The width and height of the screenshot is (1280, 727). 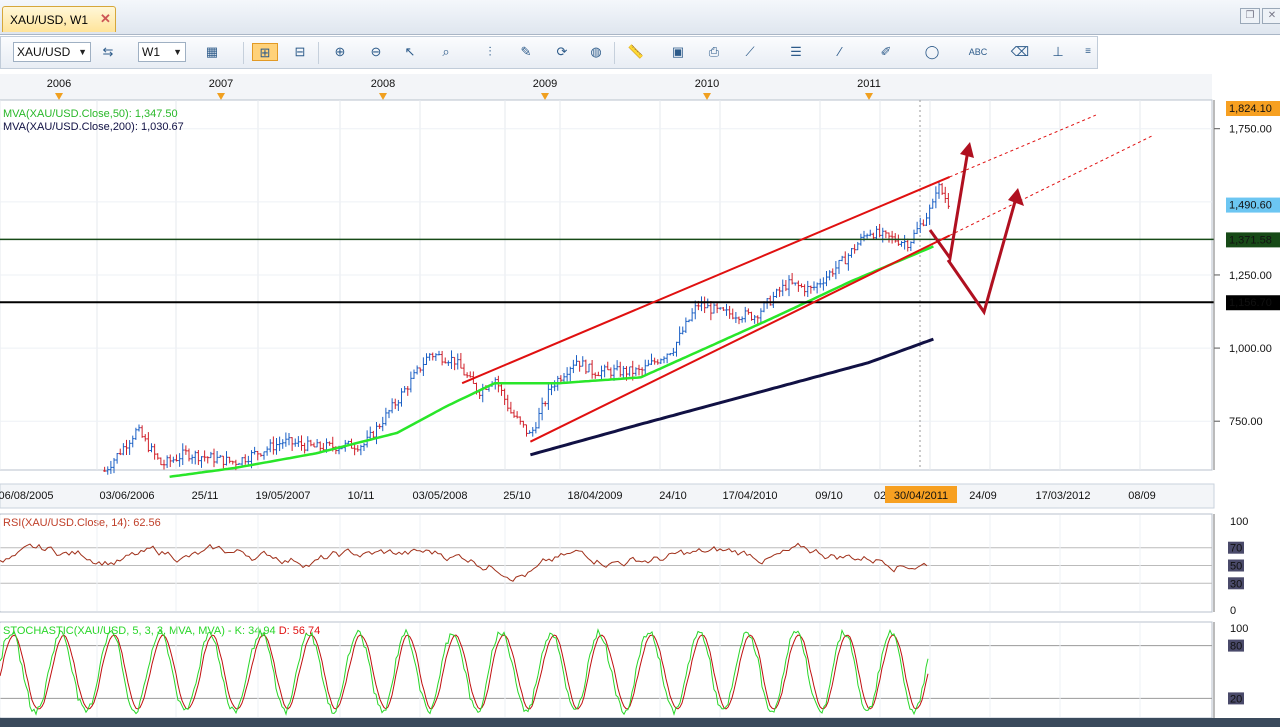 I want to click on rsi-tick-label: 50, so click(x=1236, y=567).